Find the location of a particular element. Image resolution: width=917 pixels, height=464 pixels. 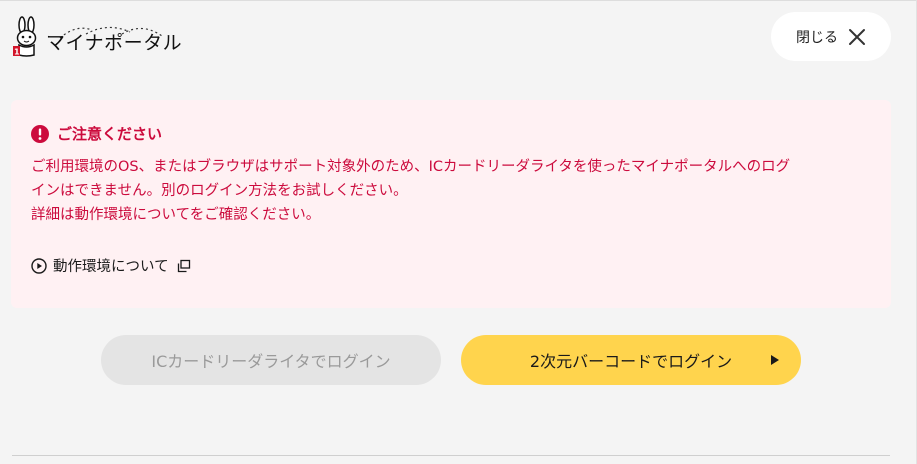

close-icon is located at coordinates (857, 36).